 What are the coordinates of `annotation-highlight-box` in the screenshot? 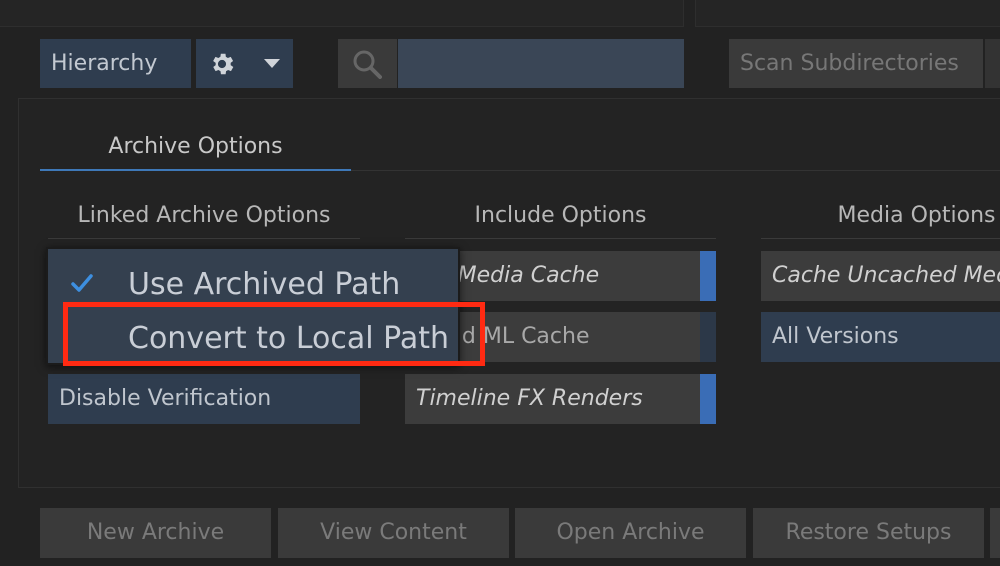 It's located at (274, 334).